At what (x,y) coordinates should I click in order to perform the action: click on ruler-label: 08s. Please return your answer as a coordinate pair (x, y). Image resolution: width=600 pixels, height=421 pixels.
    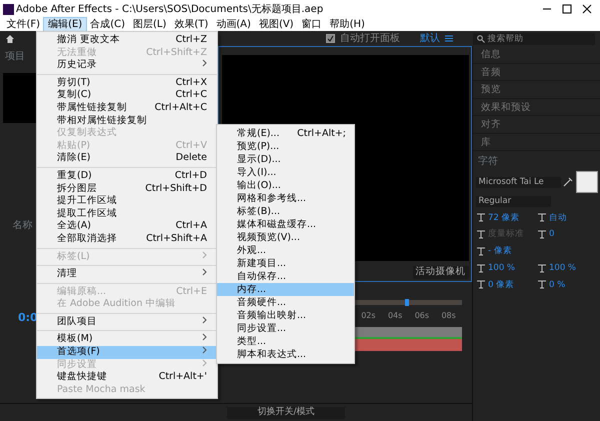
    Looking at the image, I should click on (448, 316).